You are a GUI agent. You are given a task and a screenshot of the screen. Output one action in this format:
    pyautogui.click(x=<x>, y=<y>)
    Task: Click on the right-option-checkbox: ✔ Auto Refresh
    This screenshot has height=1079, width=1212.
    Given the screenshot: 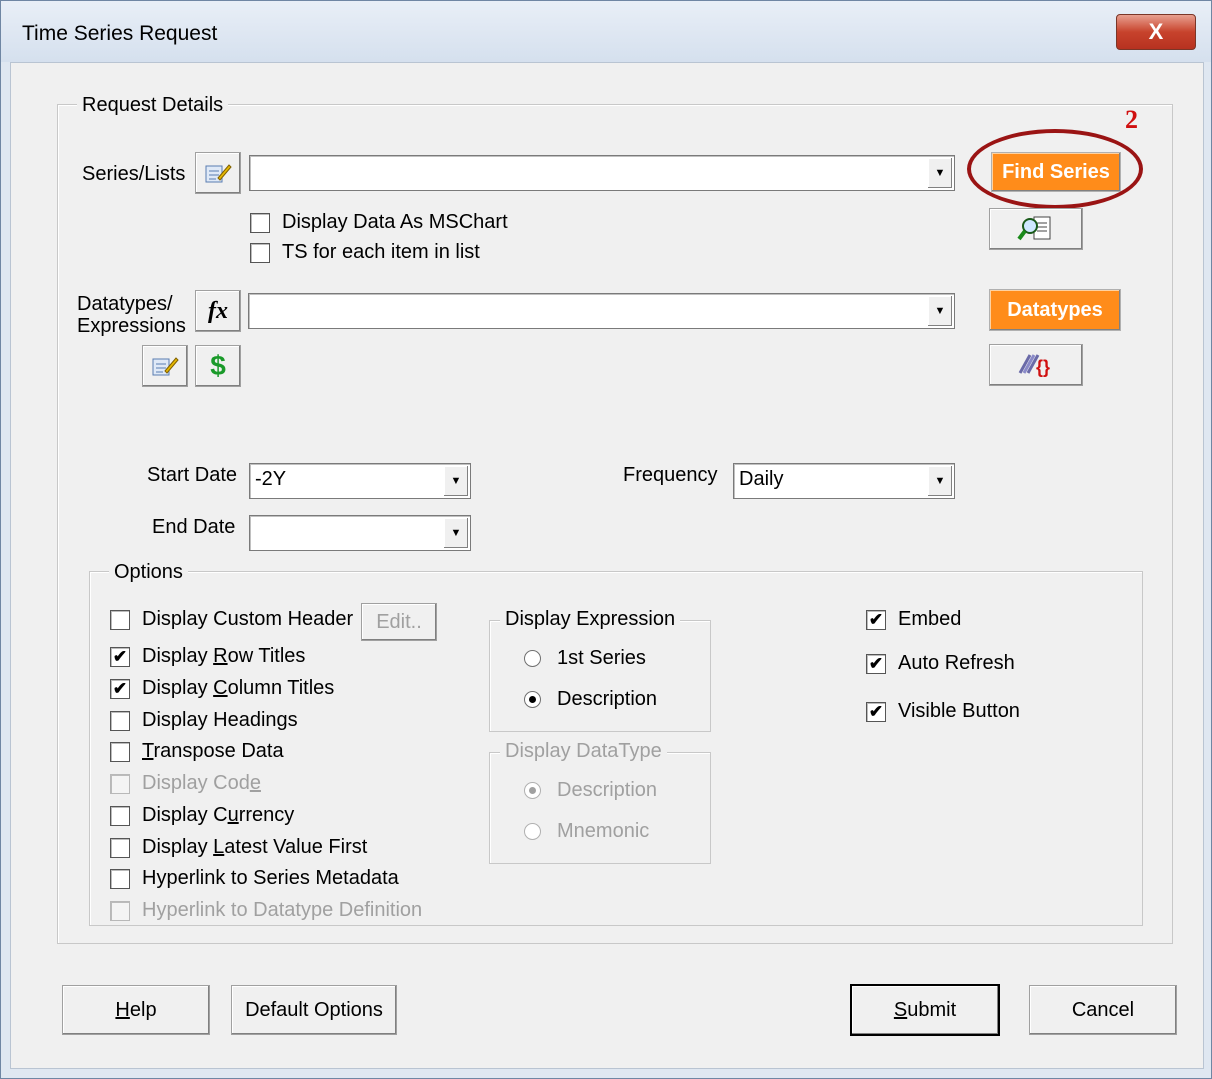 What is the action you would take?
    pyautogui.click(x=940, y=663)
    